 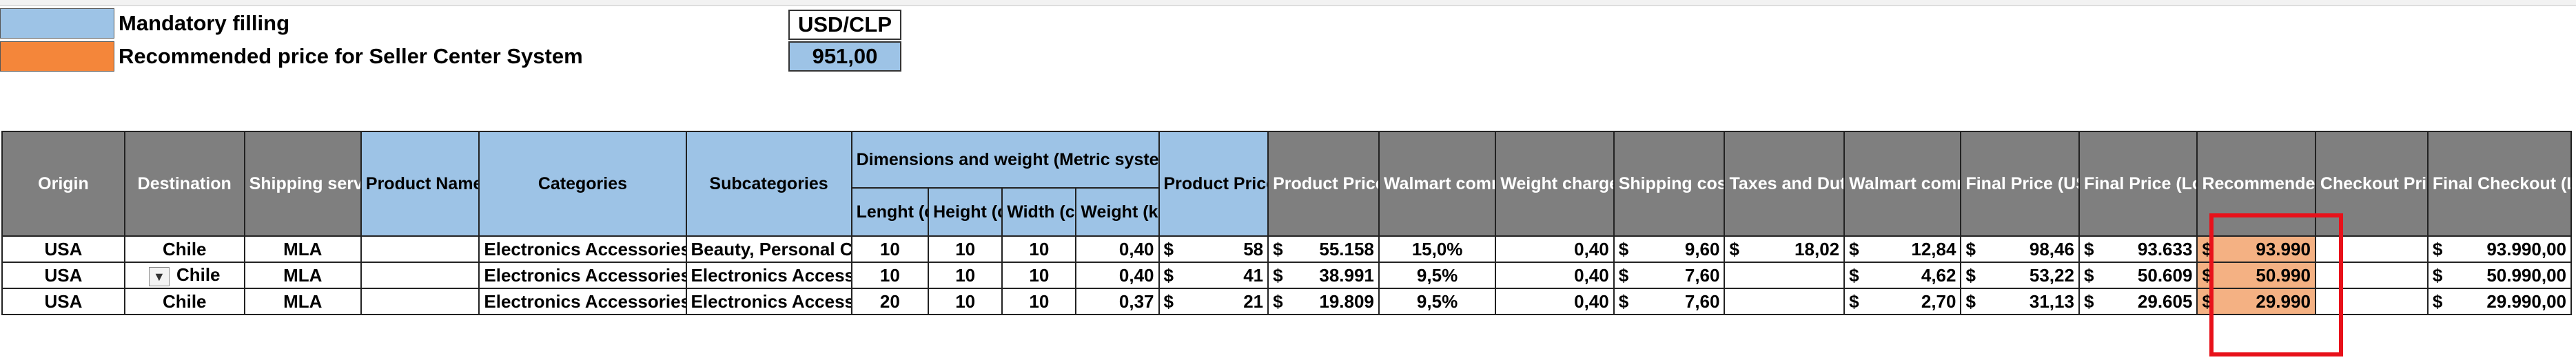 I want to click on price-fob-cell: $58, so click(x=1213, y=249).